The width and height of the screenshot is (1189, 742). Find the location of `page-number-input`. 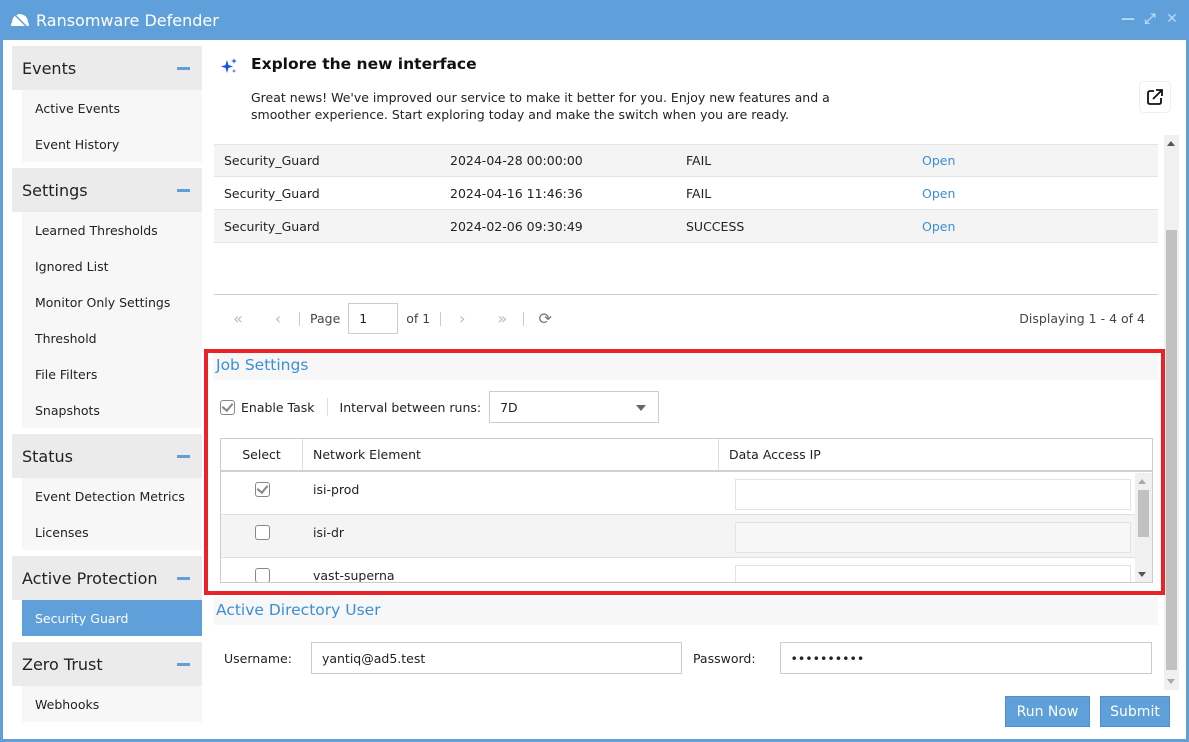

page-number-input is located at coordinates (373, 318).